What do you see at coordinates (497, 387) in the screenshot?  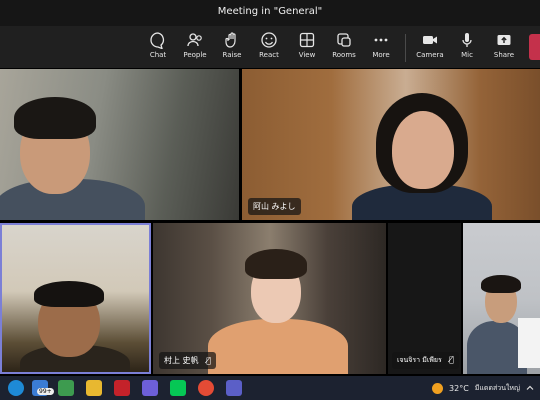 I see `weather-text: มีแดดส่วนใหญ่` at bounding box center [497, 387].